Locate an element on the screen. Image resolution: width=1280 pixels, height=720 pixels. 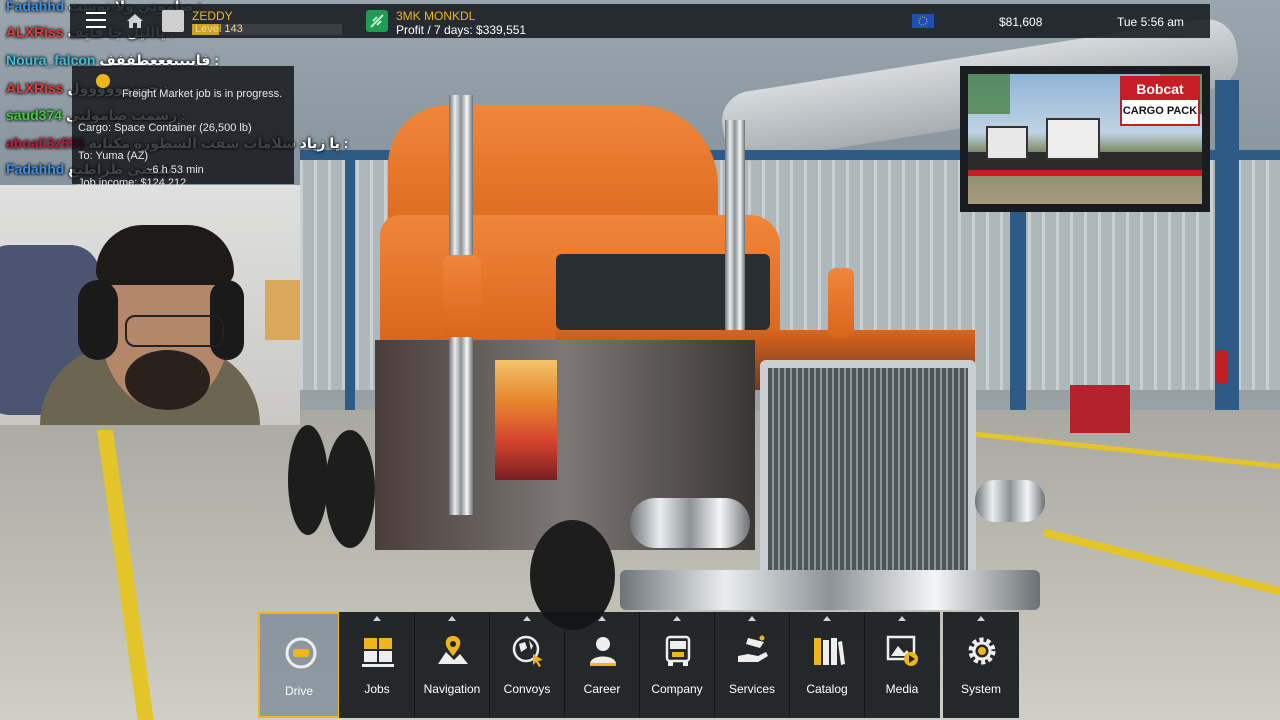
ad-subtitle: CARGO PACK is located at coordinates (1160, 111).